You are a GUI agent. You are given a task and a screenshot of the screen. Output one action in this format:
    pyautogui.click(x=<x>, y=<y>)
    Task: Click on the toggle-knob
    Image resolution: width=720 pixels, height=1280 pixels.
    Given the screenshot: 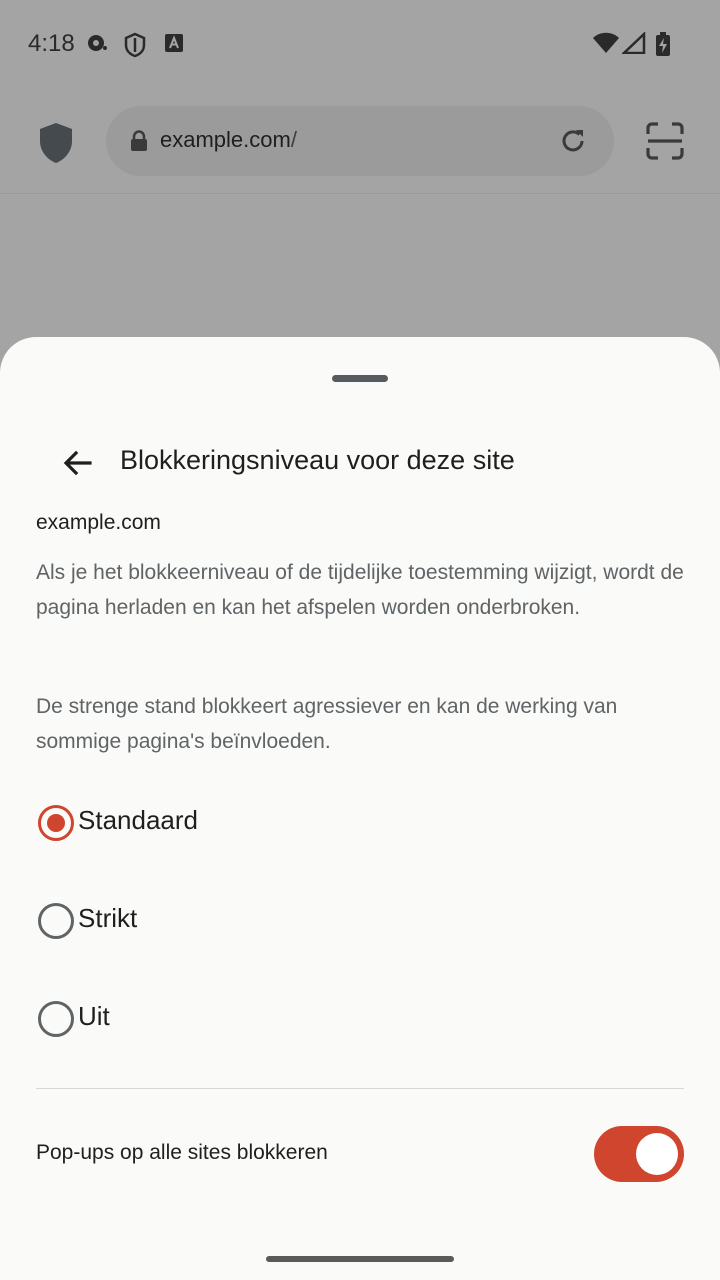 What is the action you would take?
    pyautogui.click(x=657, y=1154)
    